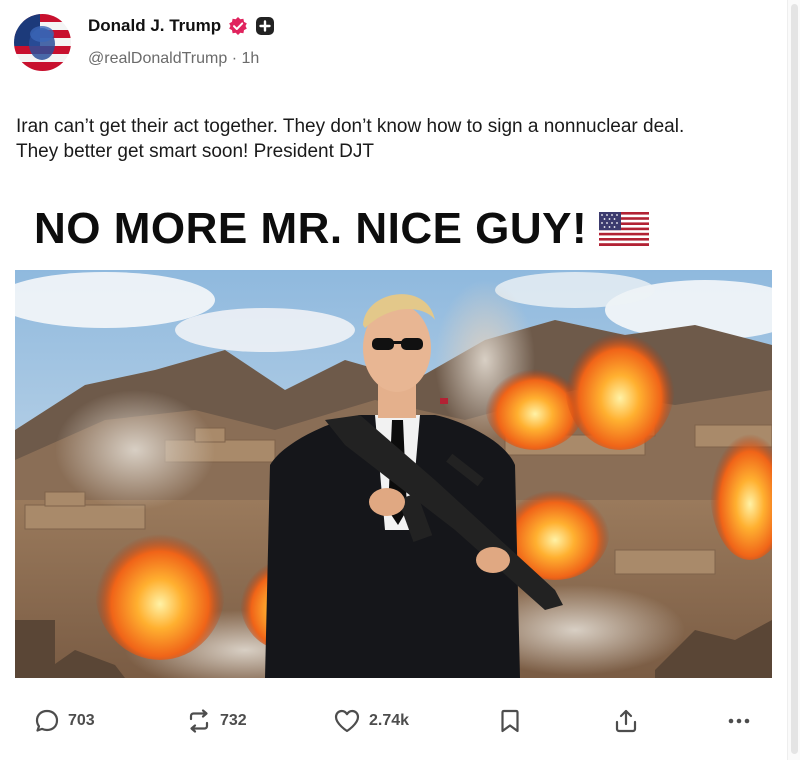 The width and height of the screenshot is (800, 760). Describe the element at coordinates (624, 229) in the screenshot. I see `us-flag-icon` at that location.